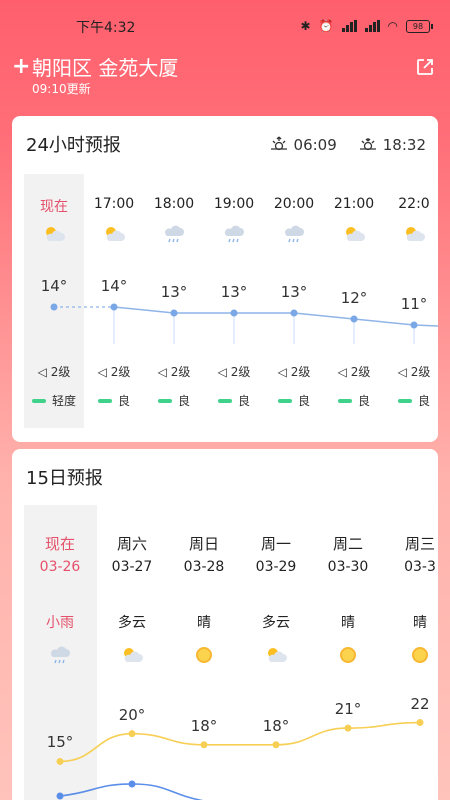 The height and width of the screenshot is (800, 450). I want to click on status-time: 下午4:32, so click(106, 28).